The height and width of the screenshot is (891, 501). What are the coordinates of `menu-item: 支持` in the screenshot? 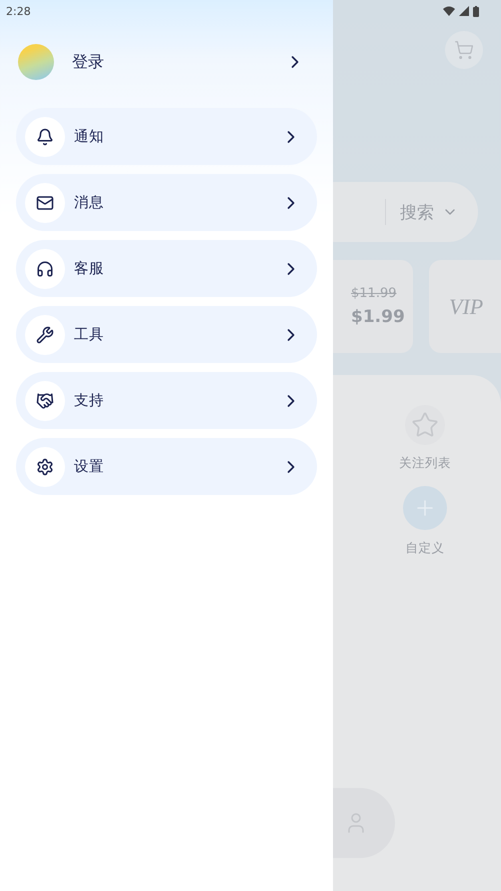 It's located at (166, 400).